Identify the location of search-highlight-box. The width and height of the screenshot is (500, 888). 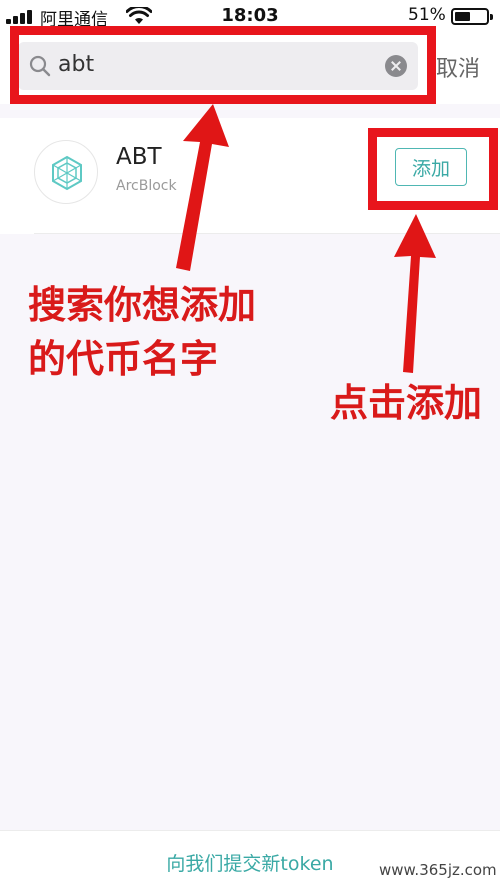
(223, 65).